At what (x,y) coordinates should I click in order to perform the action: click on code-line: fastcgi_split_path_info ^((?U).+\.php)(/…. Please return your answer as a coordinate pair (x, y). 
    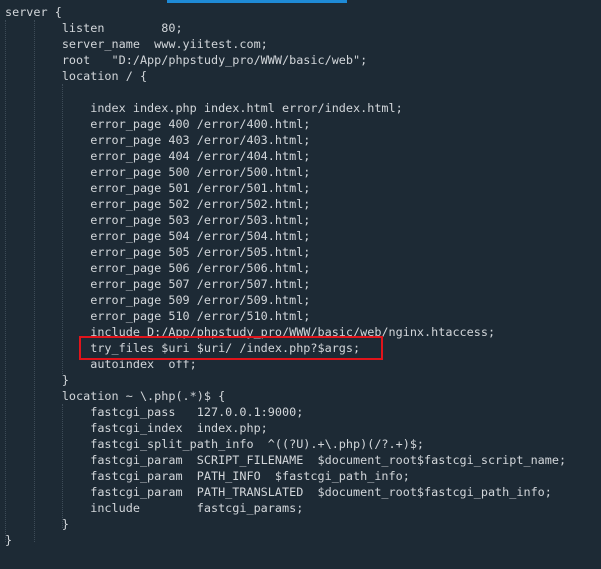
    Looking at the image, I should click on (285, 444).